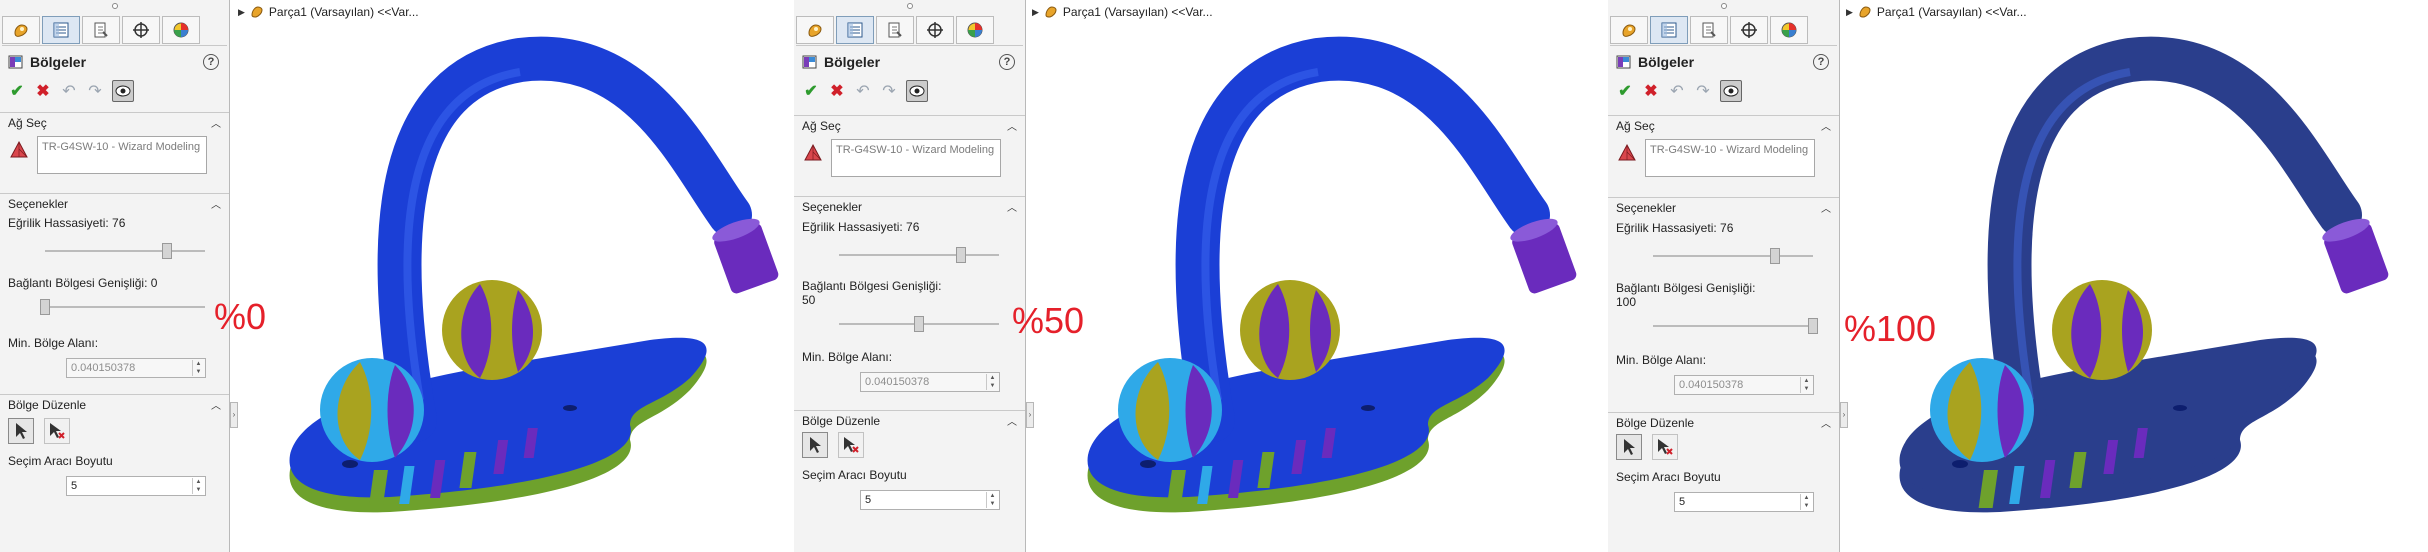 Image resolution: width=2428 pixels, height=552 pixels. I want to click on action-bar: ✔ ✖ ↶ ↷, so click(865, 91).